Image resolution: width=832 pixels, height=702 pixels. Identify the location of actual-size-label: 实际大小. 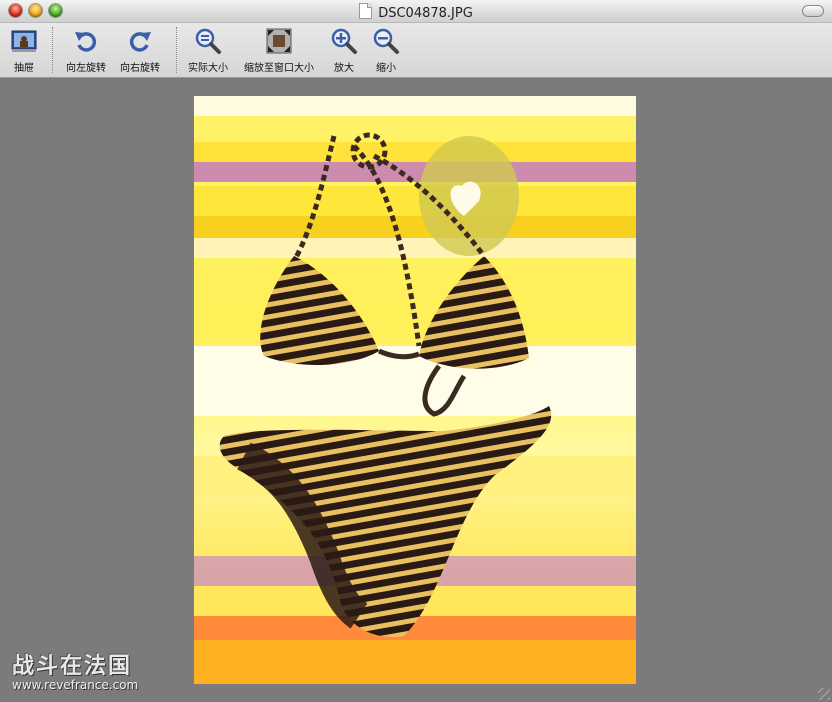
(208, 68).